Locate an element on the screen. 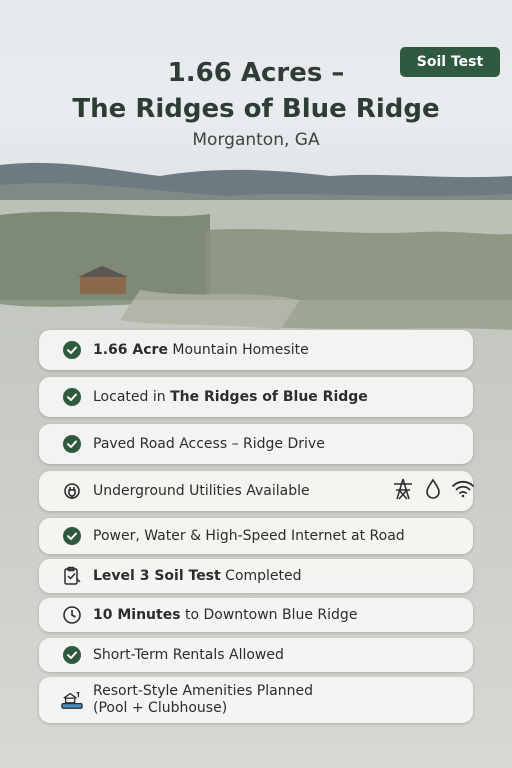 This screenshot has width=512, height=768. feature-card: Paved Road Access – Ridge Drive is located at coordinates (256, 444).